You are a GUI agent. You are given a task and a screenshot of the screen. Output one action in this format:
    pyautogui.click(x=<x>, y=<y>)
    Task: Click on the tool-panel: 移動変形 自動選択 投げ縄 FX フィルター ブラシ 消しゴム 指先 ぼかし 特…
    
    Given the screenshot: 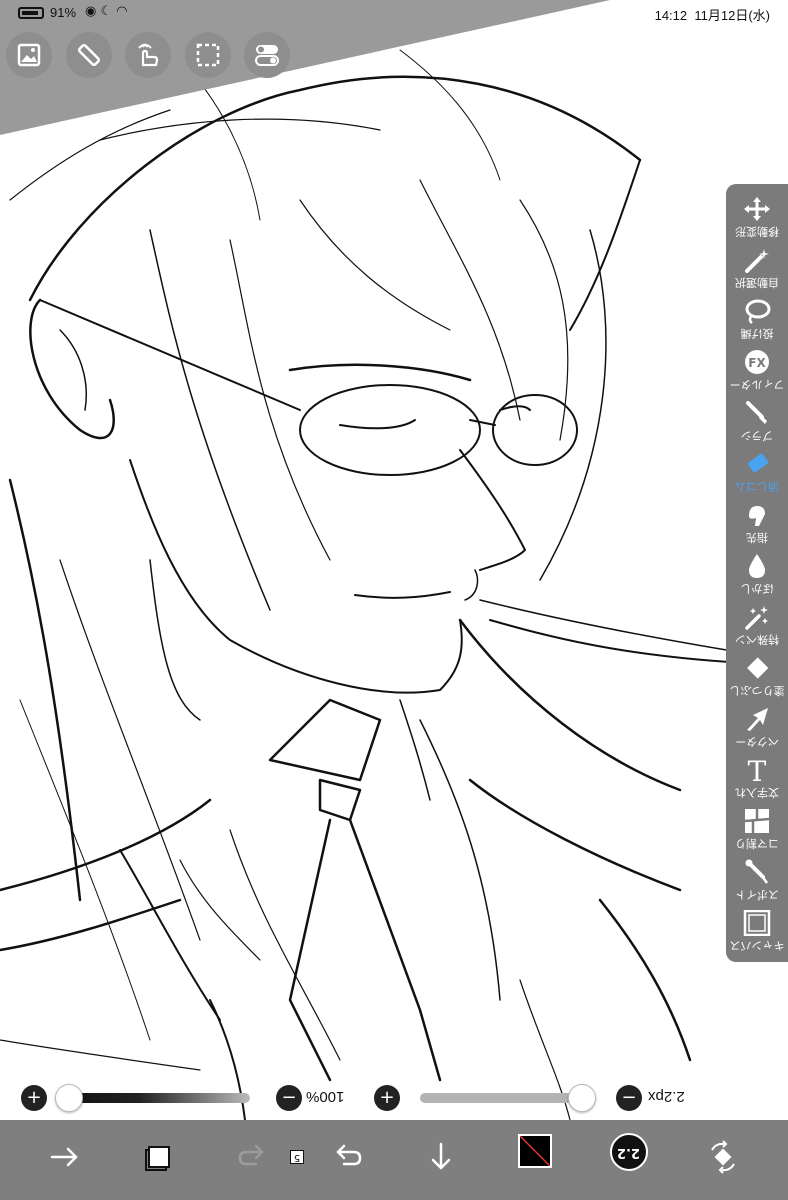 What is the action you would take?
    pyautogui.click(x=757, y=573)
    